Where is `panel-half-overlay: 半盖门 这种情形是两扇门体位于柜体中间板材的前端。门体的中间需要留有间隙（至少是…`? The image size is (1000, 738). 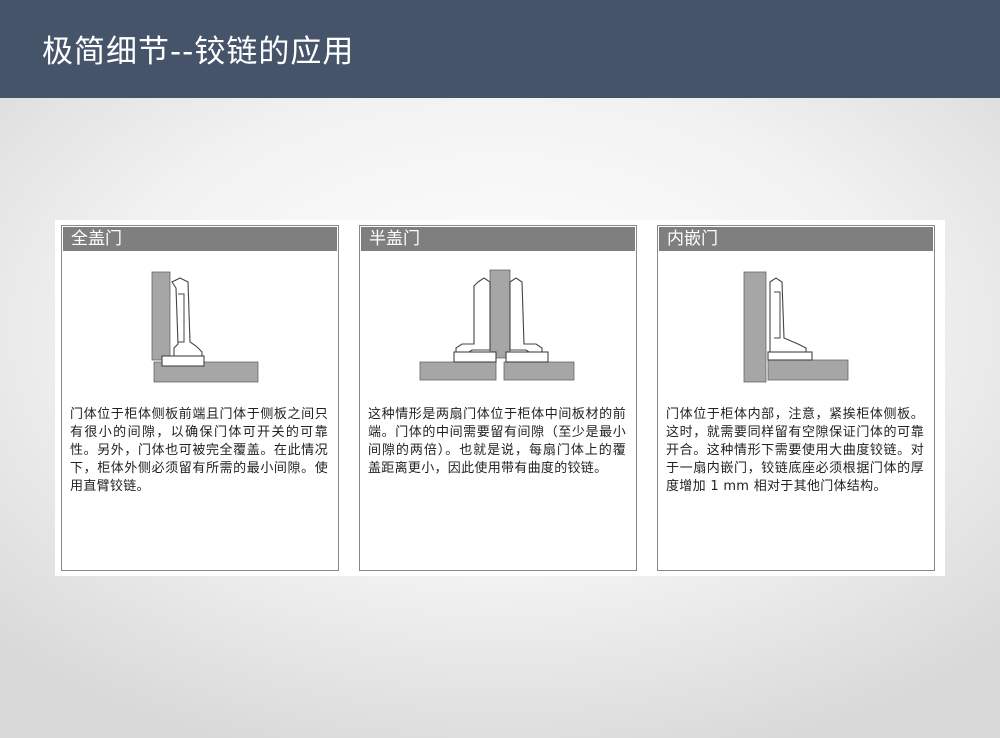 panel-half-overlay: 半盖门 这种情形是两扇门体位于柜体中间板材的前端。门体的中间需要留有间隙（至少是… is located at coordinates (498, 398).